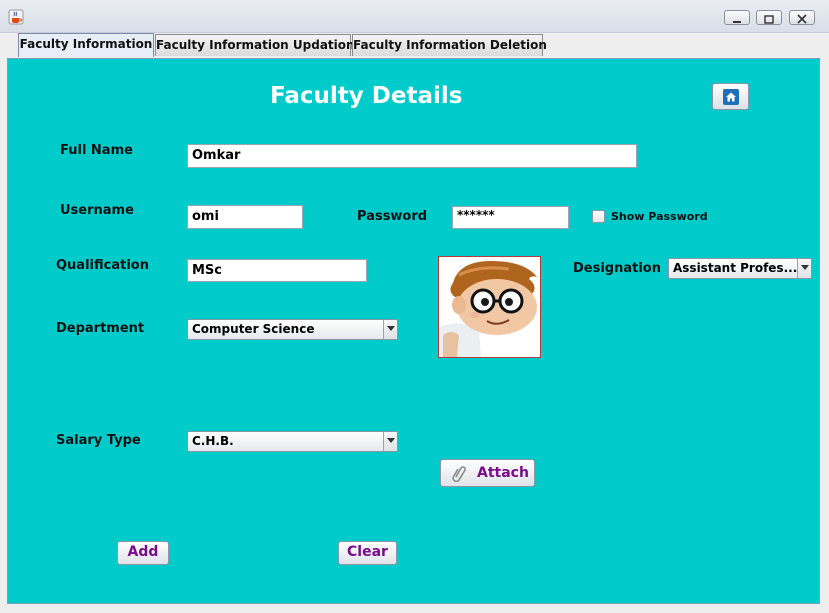 The height and width of the screenshot is (613, 829). I want to click on username-field: omi, so click(245, 217).